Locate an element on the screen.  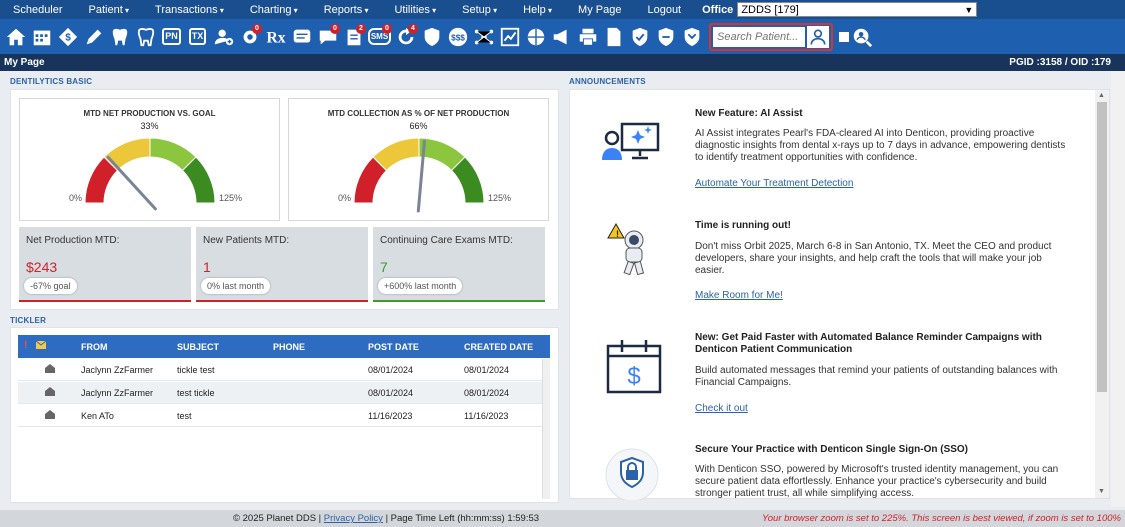
advanced-search-checkbox is located at coordinates (844, 36).